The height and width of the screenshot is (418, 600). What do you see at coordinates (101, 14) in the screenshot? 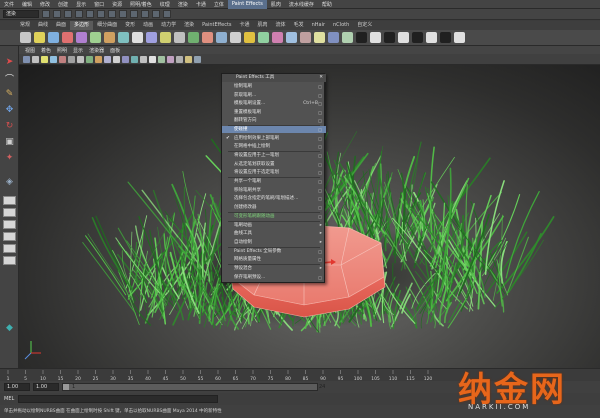
I see `select-by-component-icon` at bounding box center [101, 14].